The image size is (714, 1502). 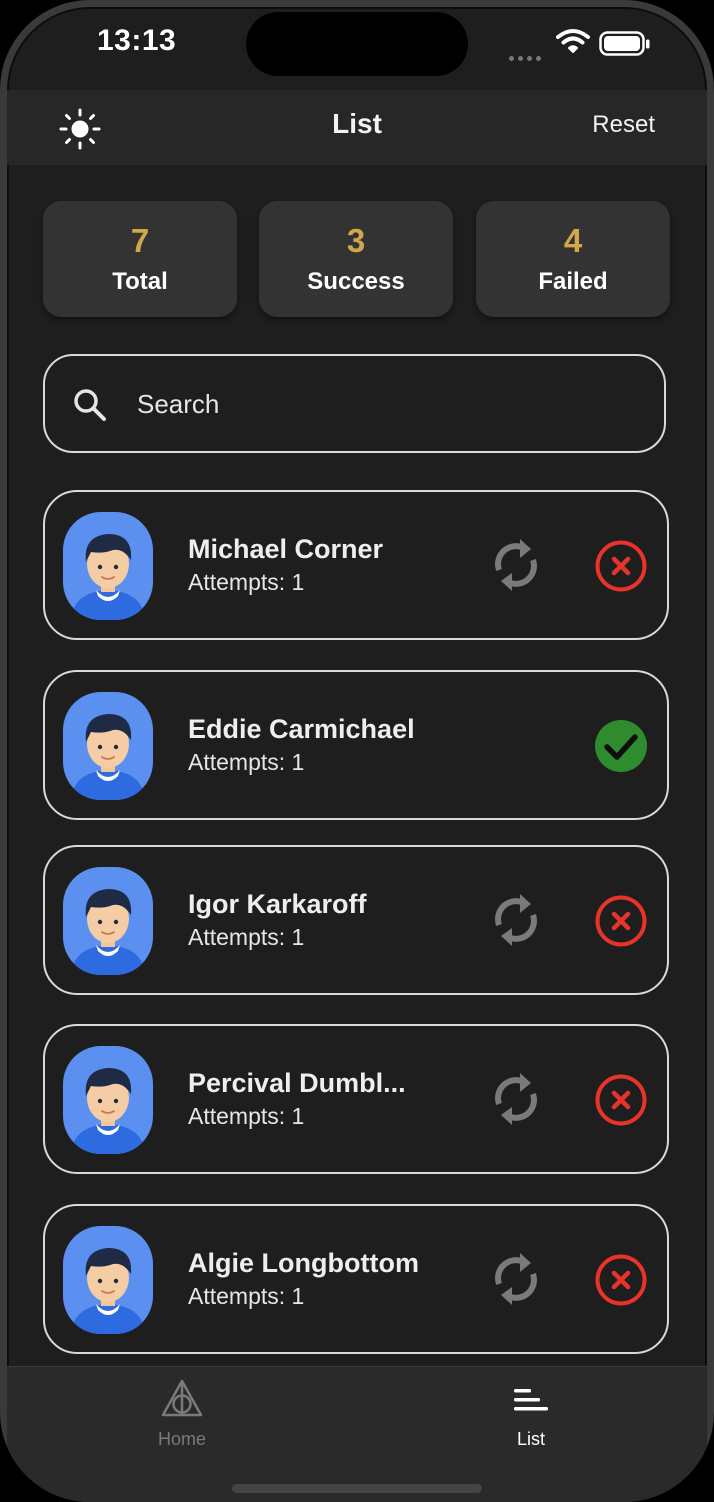 What do you see at coordinates (301, 729) in the screenshot?
I see `person-name: Eddie Carmichael` at bounding box center [301, 729].